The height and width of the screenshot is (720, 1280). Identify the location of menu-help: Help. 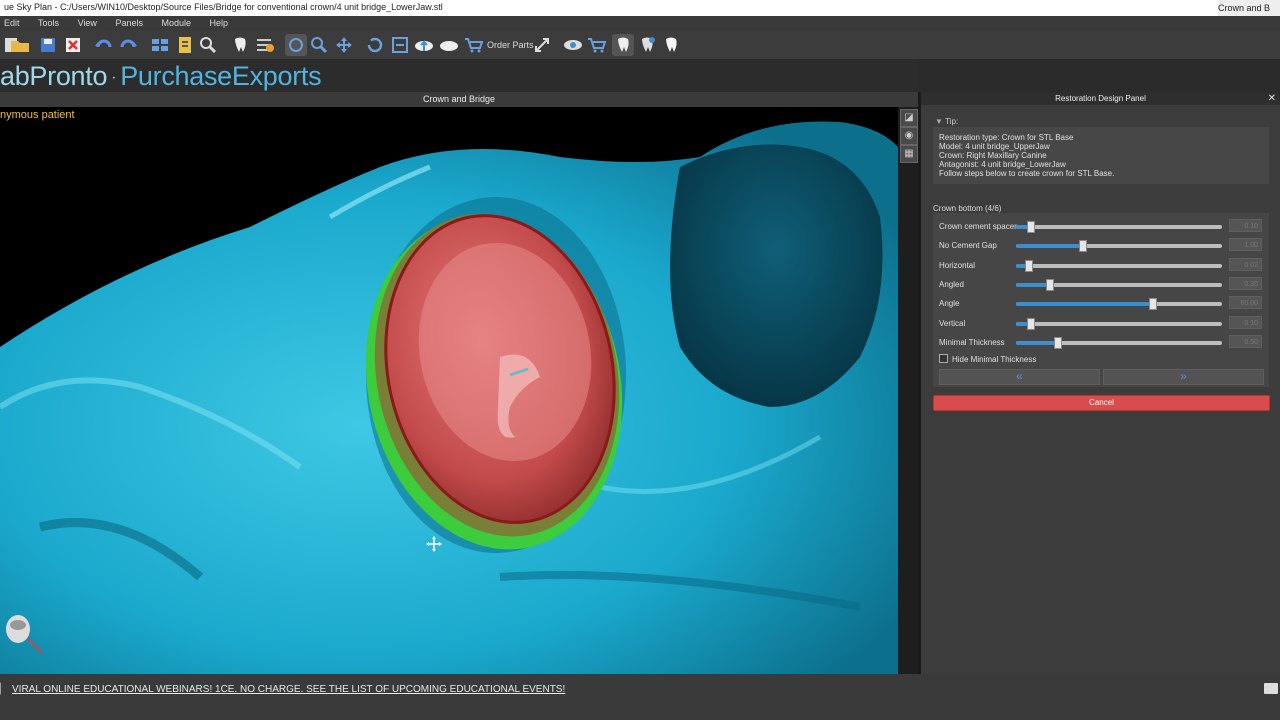
(219, 23).